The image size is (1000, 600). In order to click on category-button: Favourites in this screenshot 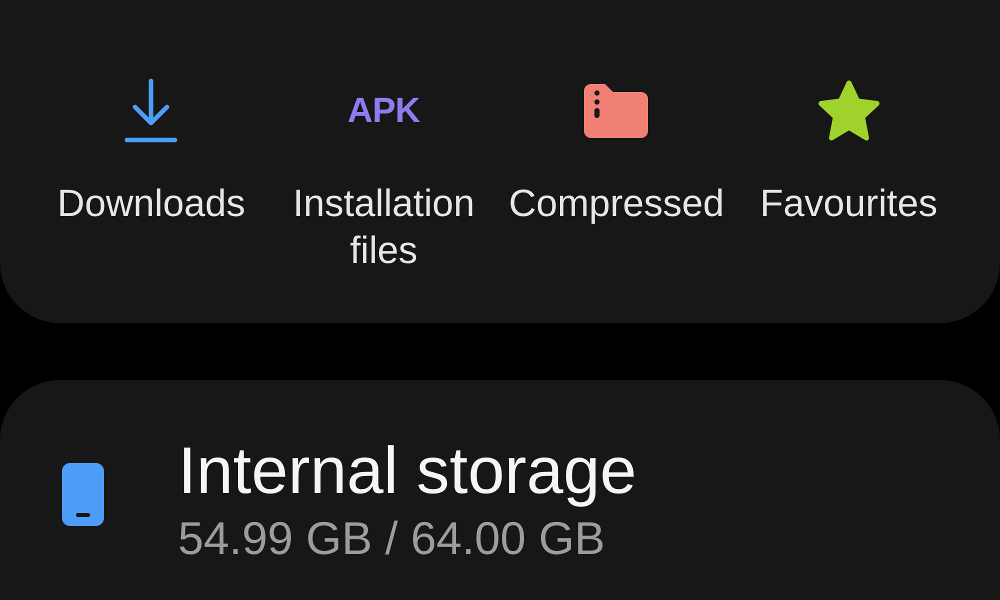, I will do `click(848, 176)`.